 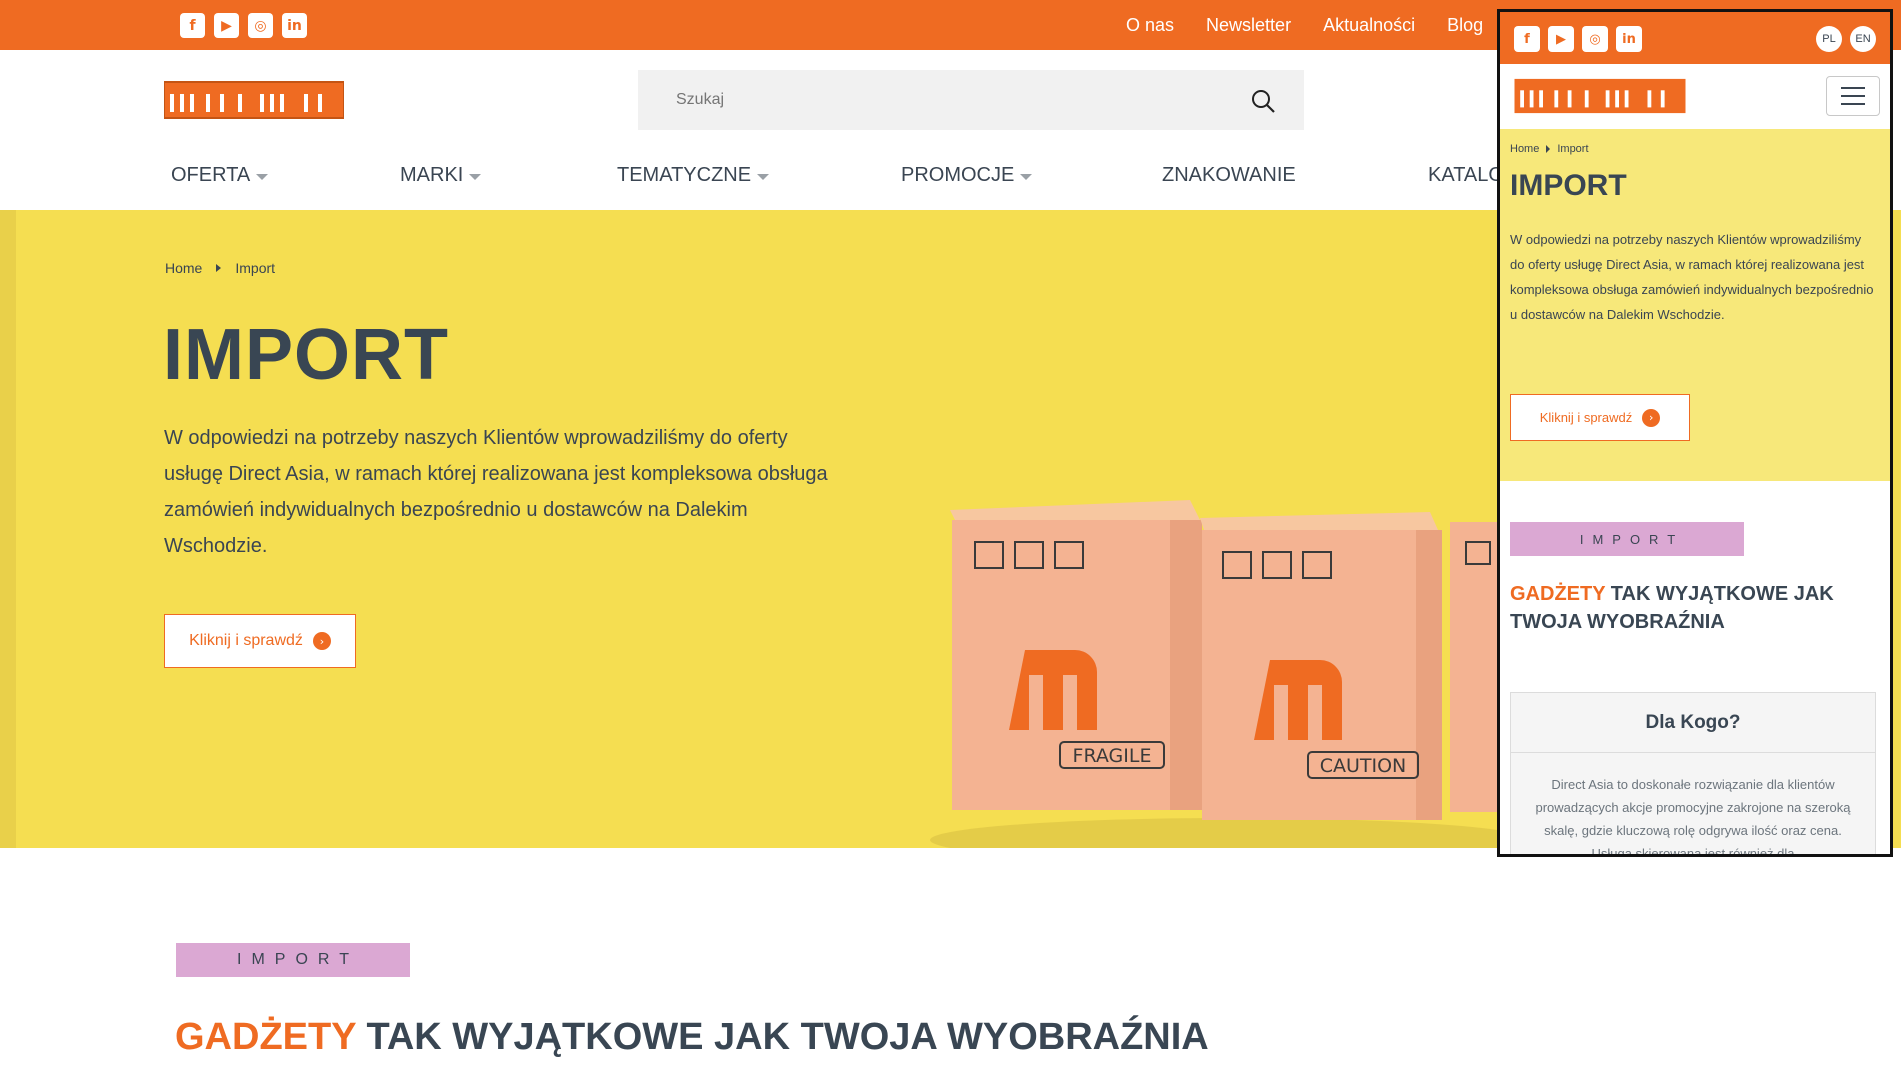 What do you see at coordinates (1695, 38) in the screenshot?
I see `mobile-top-bar: f ▶ ◎ in PL EN` at bounding box center [1695, 38].